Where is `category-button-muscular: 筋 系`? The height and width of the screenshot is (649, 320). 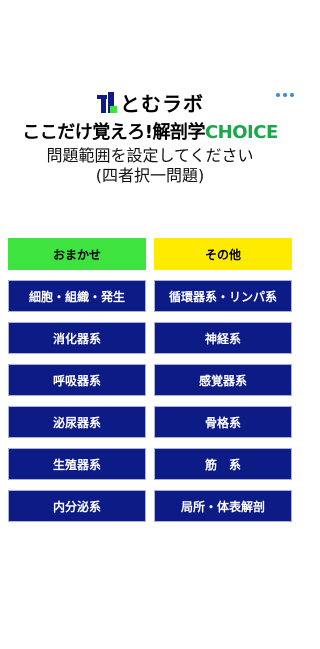
category-button-muscular: 筋 系 is located at coordinates (223, 464).